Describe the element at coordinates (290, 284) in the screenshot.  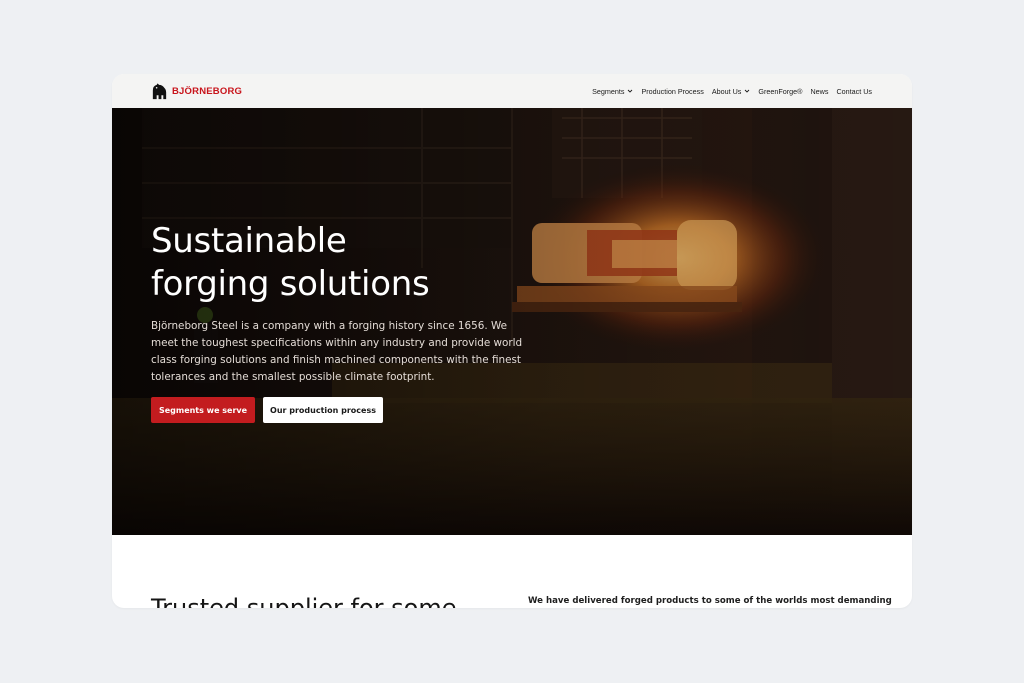
I see `hero-title-line2: forging solutions` at that location.